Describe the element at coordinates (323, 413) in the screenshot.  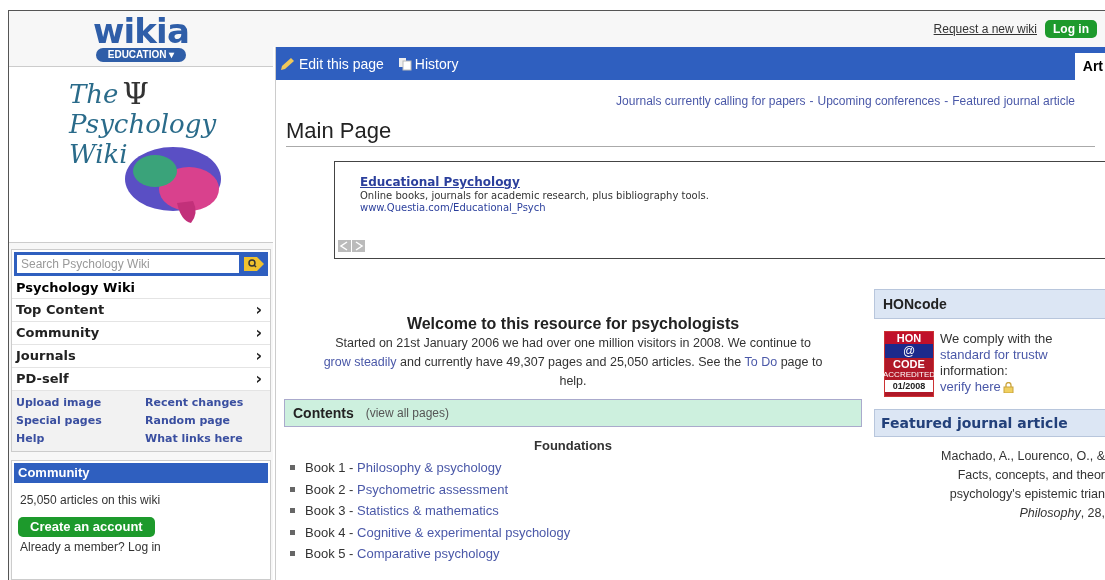
I see `contents-title: Contents` at that location.